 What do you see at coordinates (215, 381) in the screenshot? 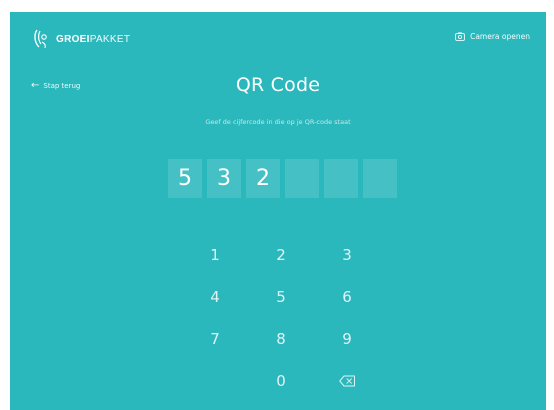
I see `keypad-empty-slot` at bounding box center [215, 381].